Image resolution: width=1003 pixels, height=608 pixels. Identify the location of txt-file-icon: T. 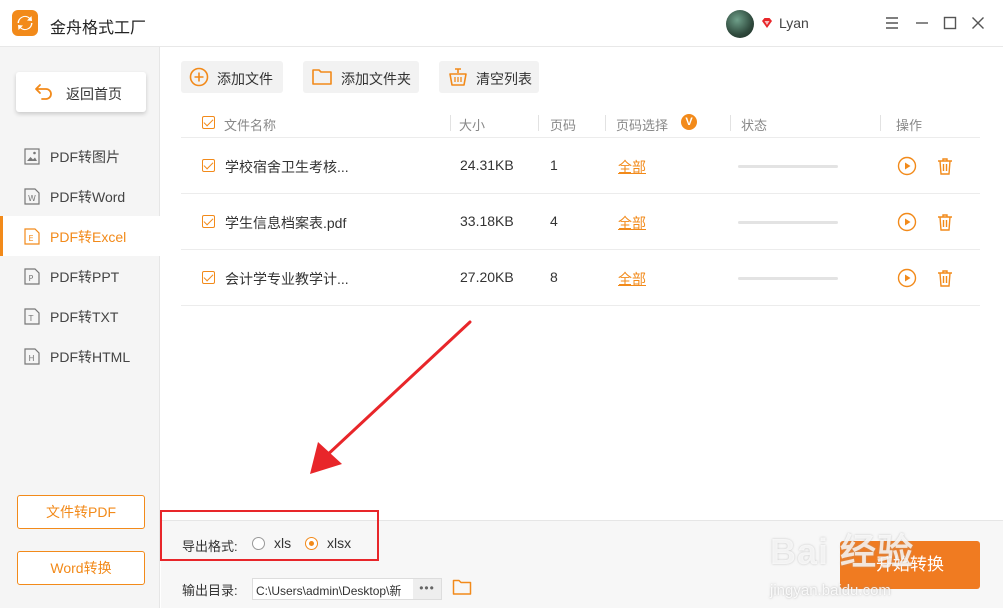
(32, 316).